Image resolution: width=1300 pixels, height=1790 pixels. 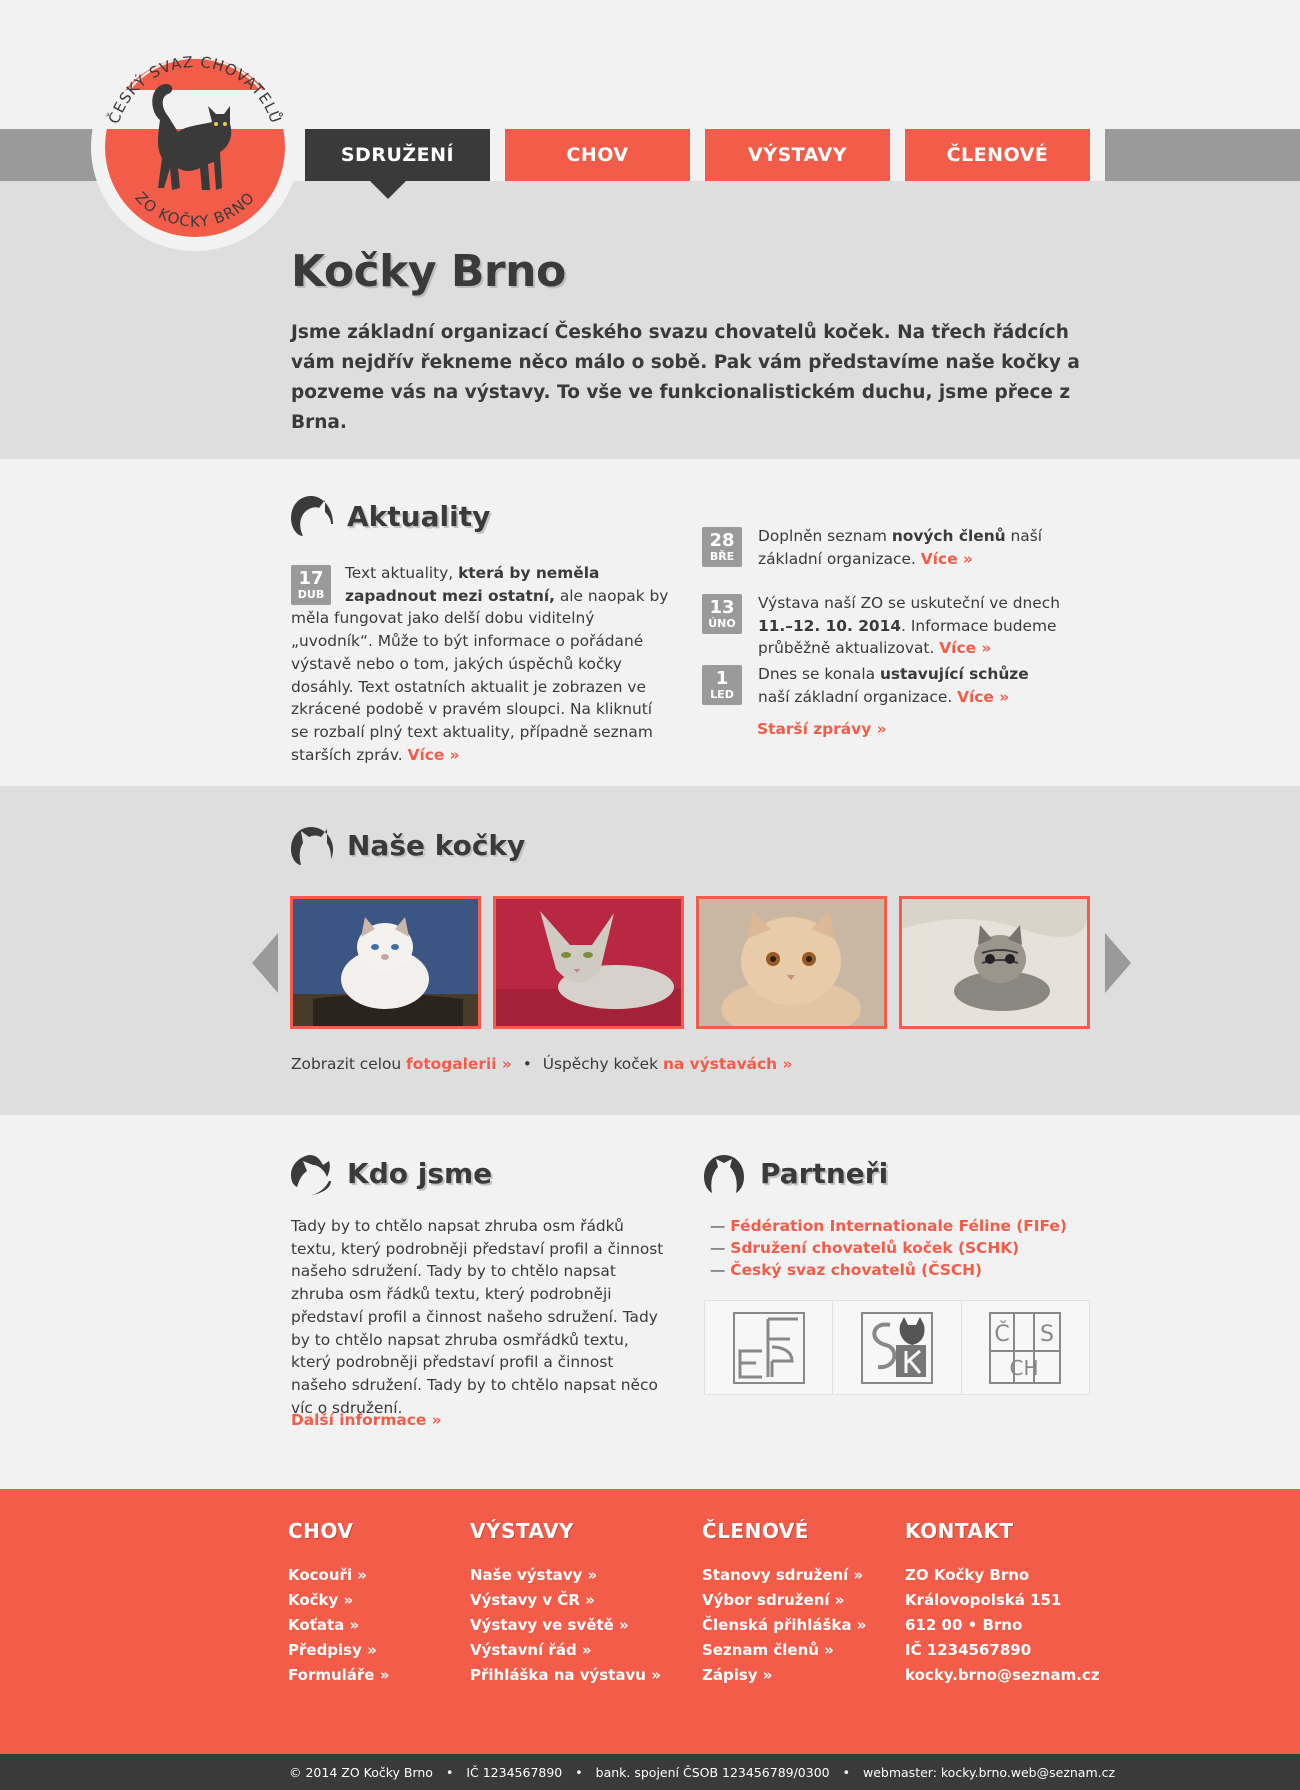 I want to click on partner-logo-schk, so click(x=897, y=1347).